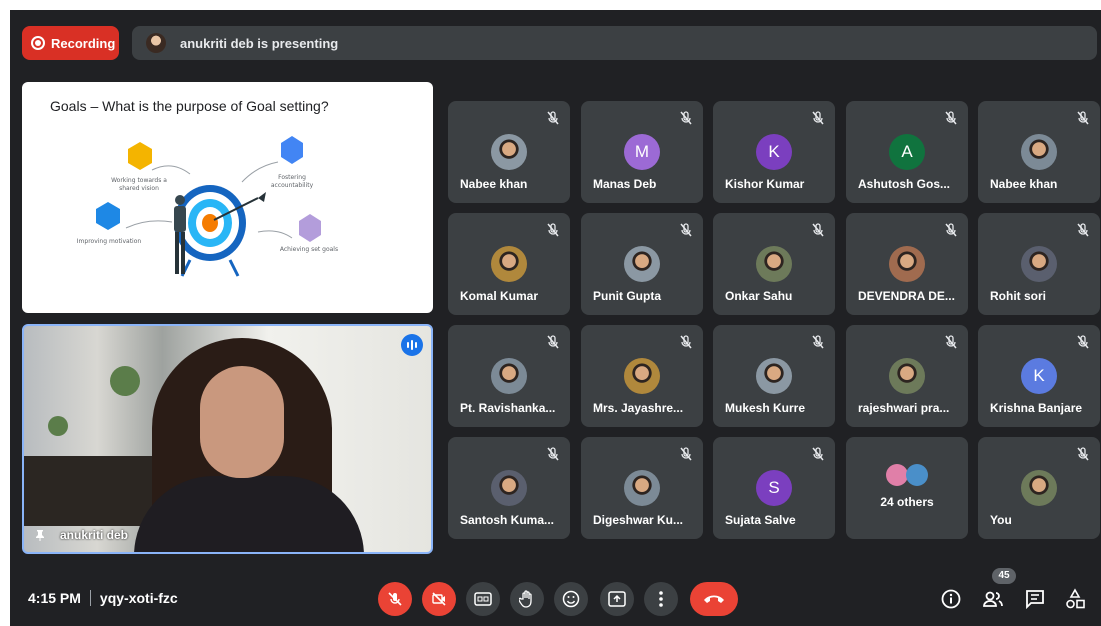 The image size is (1101, 626). Describe the element at coordinates (774, 152) in the screenshot. I see `participant-tile: K Kishor Kumar` at that location.